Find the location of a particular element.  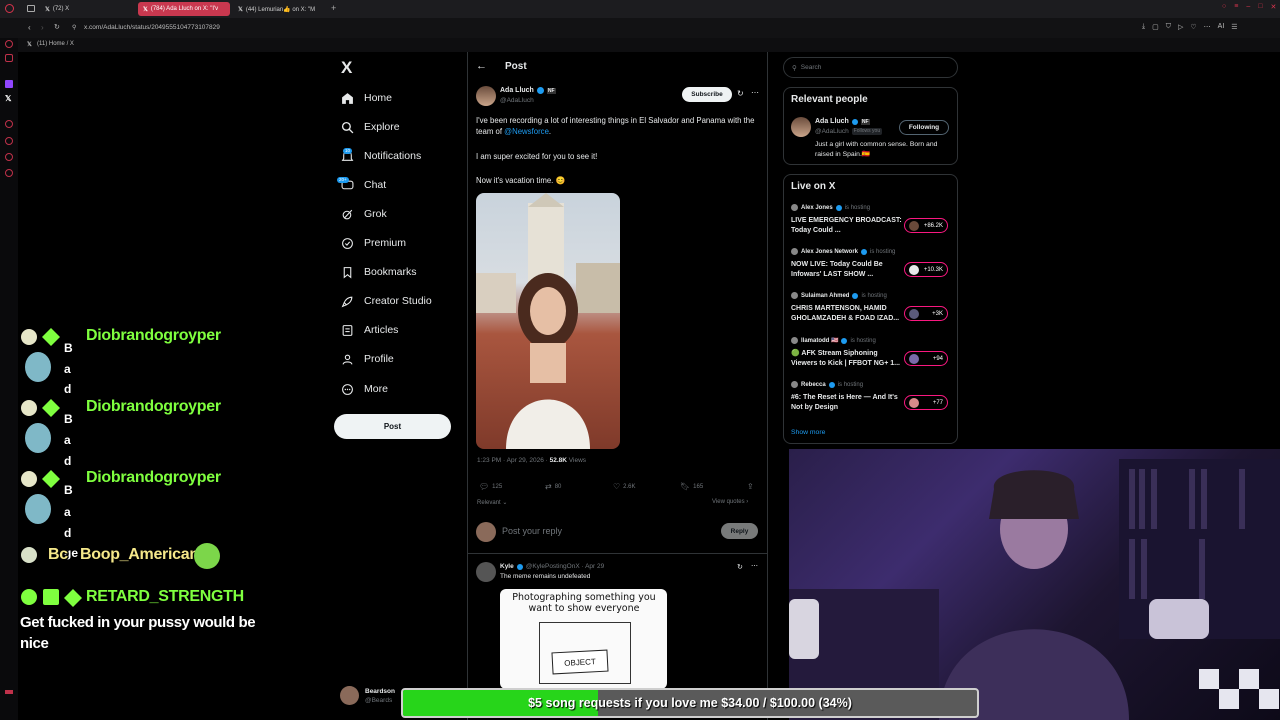

forward-icon: › is located at coordinates (42, 27).